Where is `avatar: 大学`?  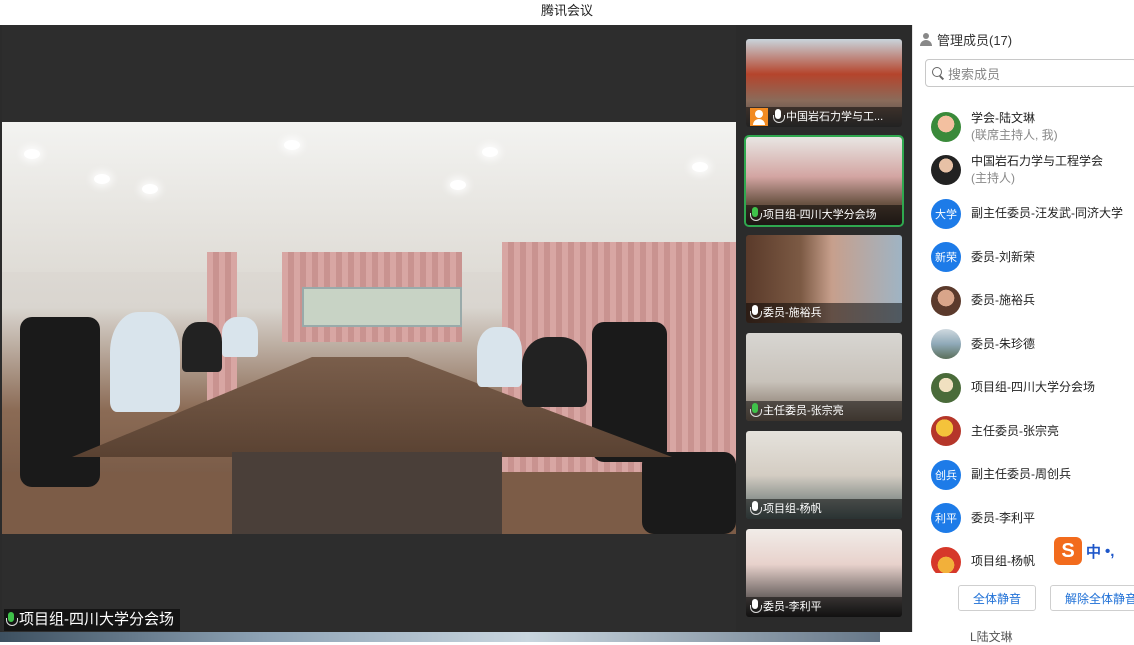
avatar: 大学 is located at coordinates (946, 213).